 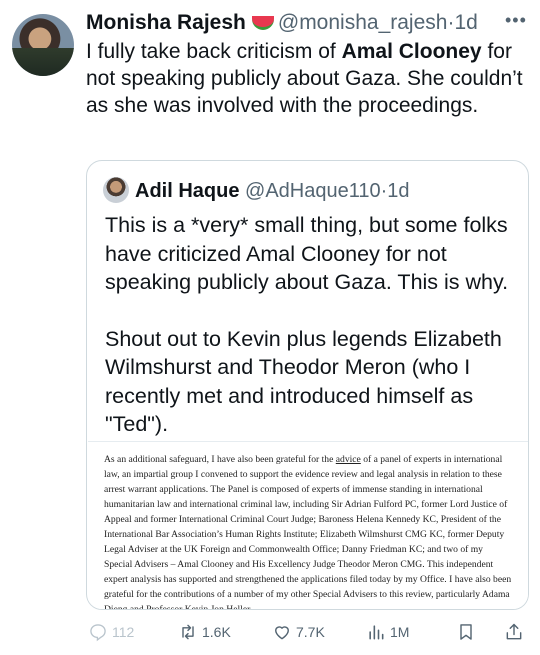 I want to click on quote-time: 1d, so click(x=398, y=191).